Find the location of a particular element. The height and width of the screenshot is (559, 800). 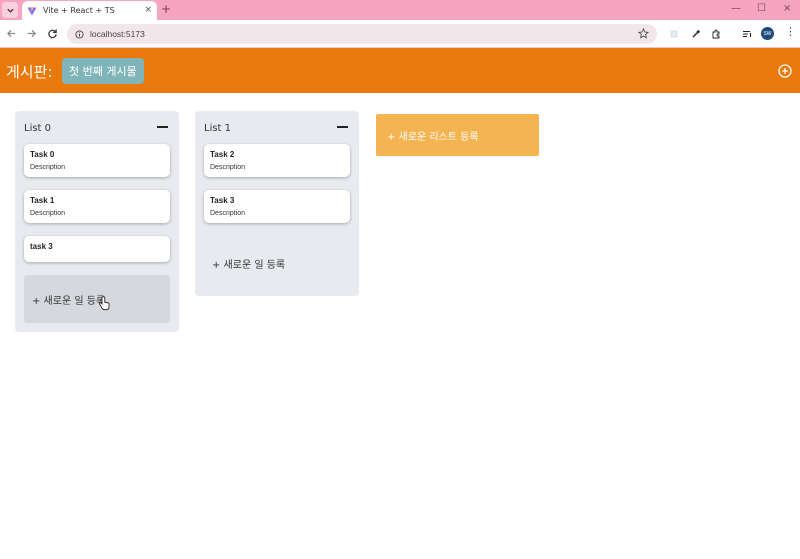

profile-avatar: SW is located at coordinates (767, 33).